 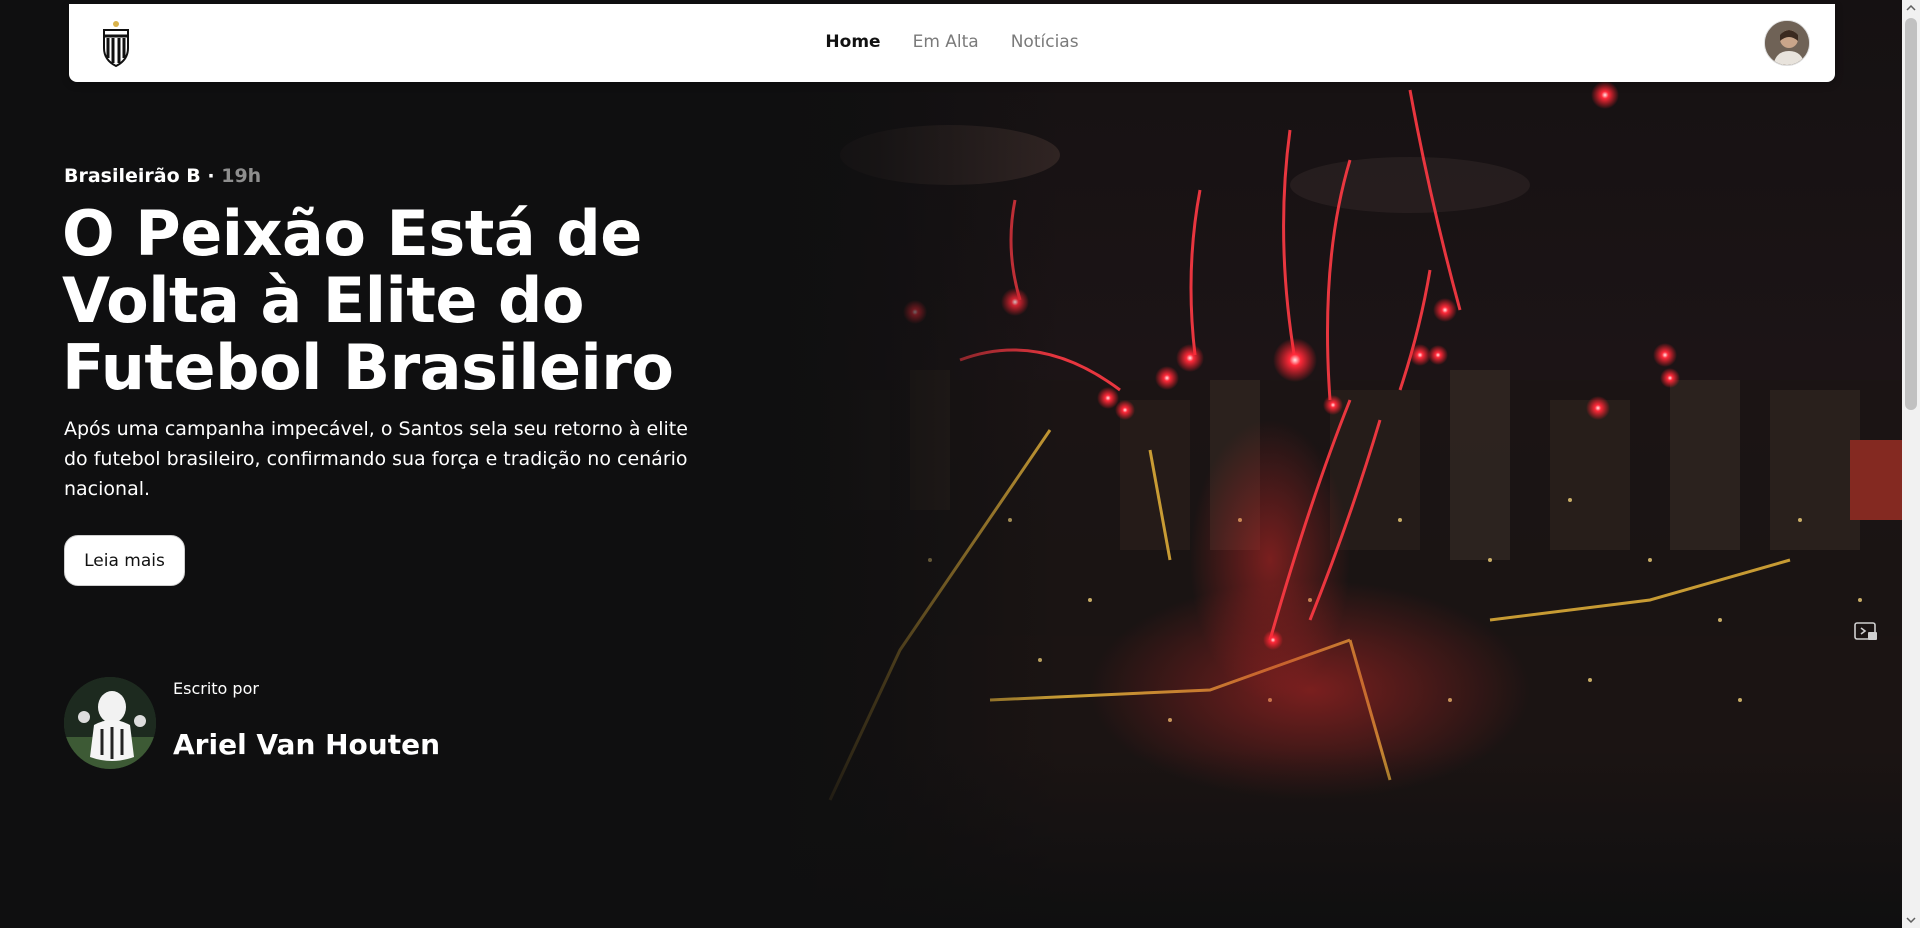 I want to click on nav-noticias: Notícias, so click(x=1045, y=42).